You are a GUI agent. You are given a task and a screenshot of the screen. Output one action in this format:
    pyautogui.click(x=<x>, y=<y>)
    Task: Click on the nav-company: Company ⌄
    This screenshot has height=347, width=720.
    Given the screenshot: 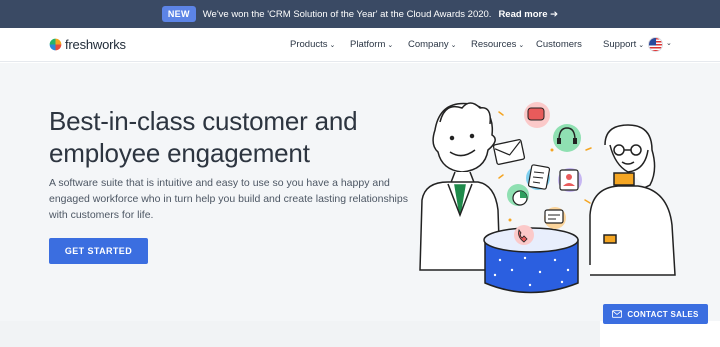 What is the action you would take?
    pyautogui.click(x=432, y=44)
    